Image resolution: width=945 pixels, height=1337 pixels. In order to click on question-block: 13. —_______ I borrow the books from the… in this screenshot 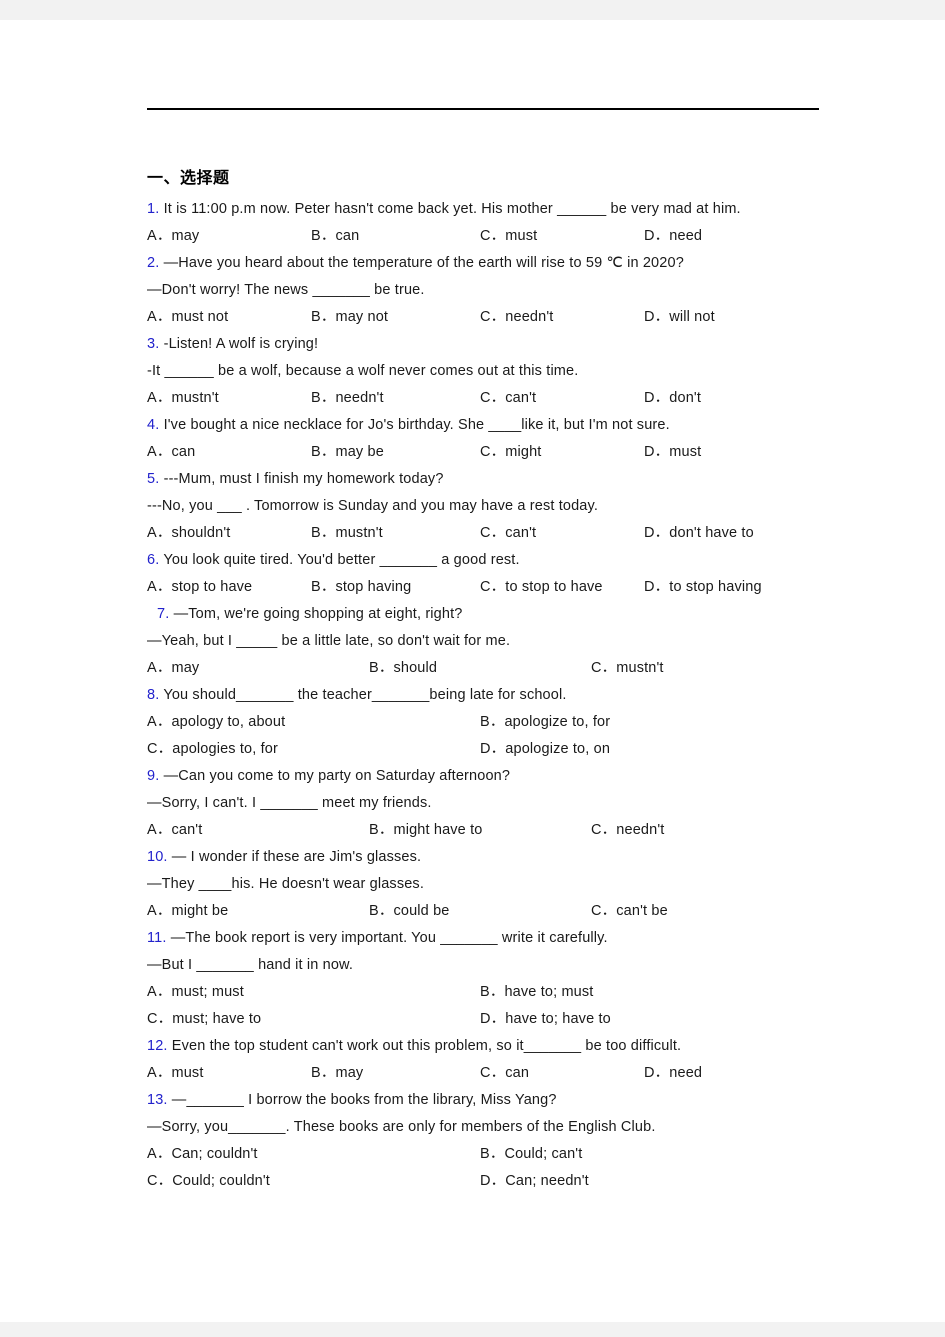, I will do `click(487, 1141)`.